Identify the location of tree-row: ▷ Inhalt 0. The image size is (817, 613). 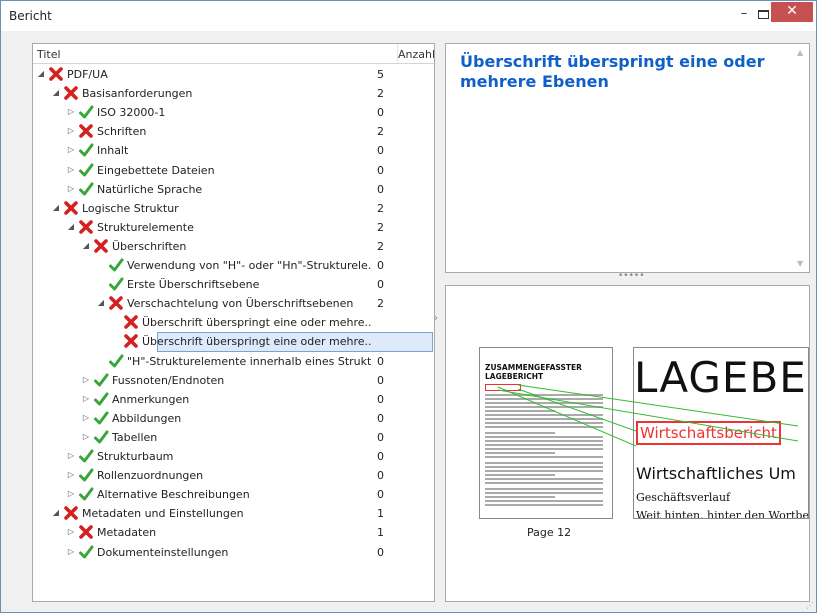
(233, 150).